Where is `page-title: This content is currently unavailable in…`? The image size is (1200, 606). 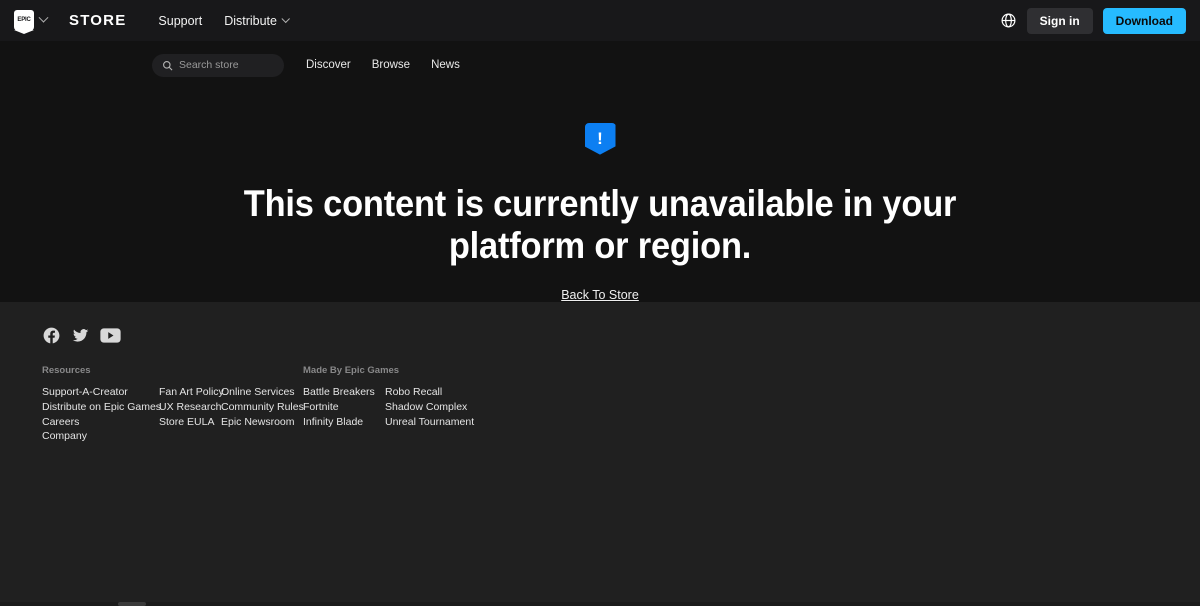 page-title: This content is currently unavailable in… is located at coordinates (600, 224).